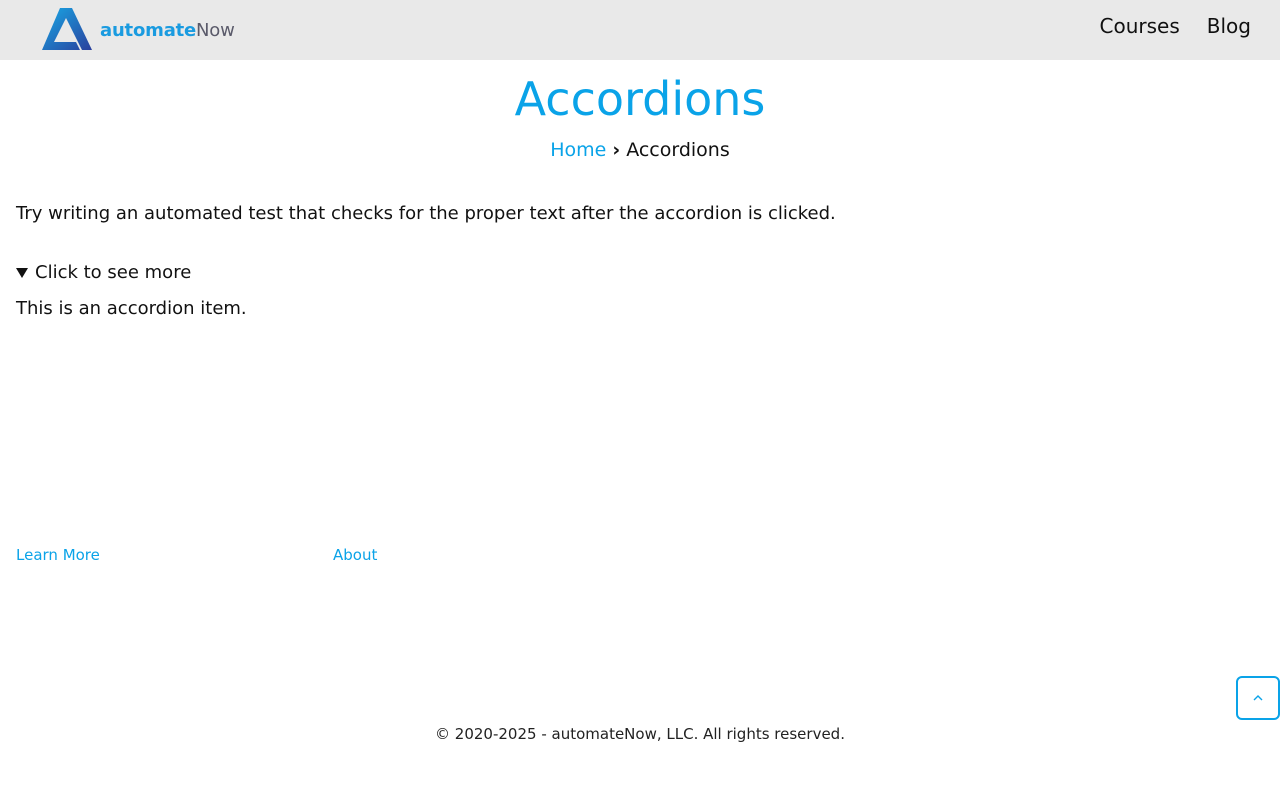 The height and width of the screenshot is (788, 1280). I want to click on chevron-up-icon, so click(1258, 698).